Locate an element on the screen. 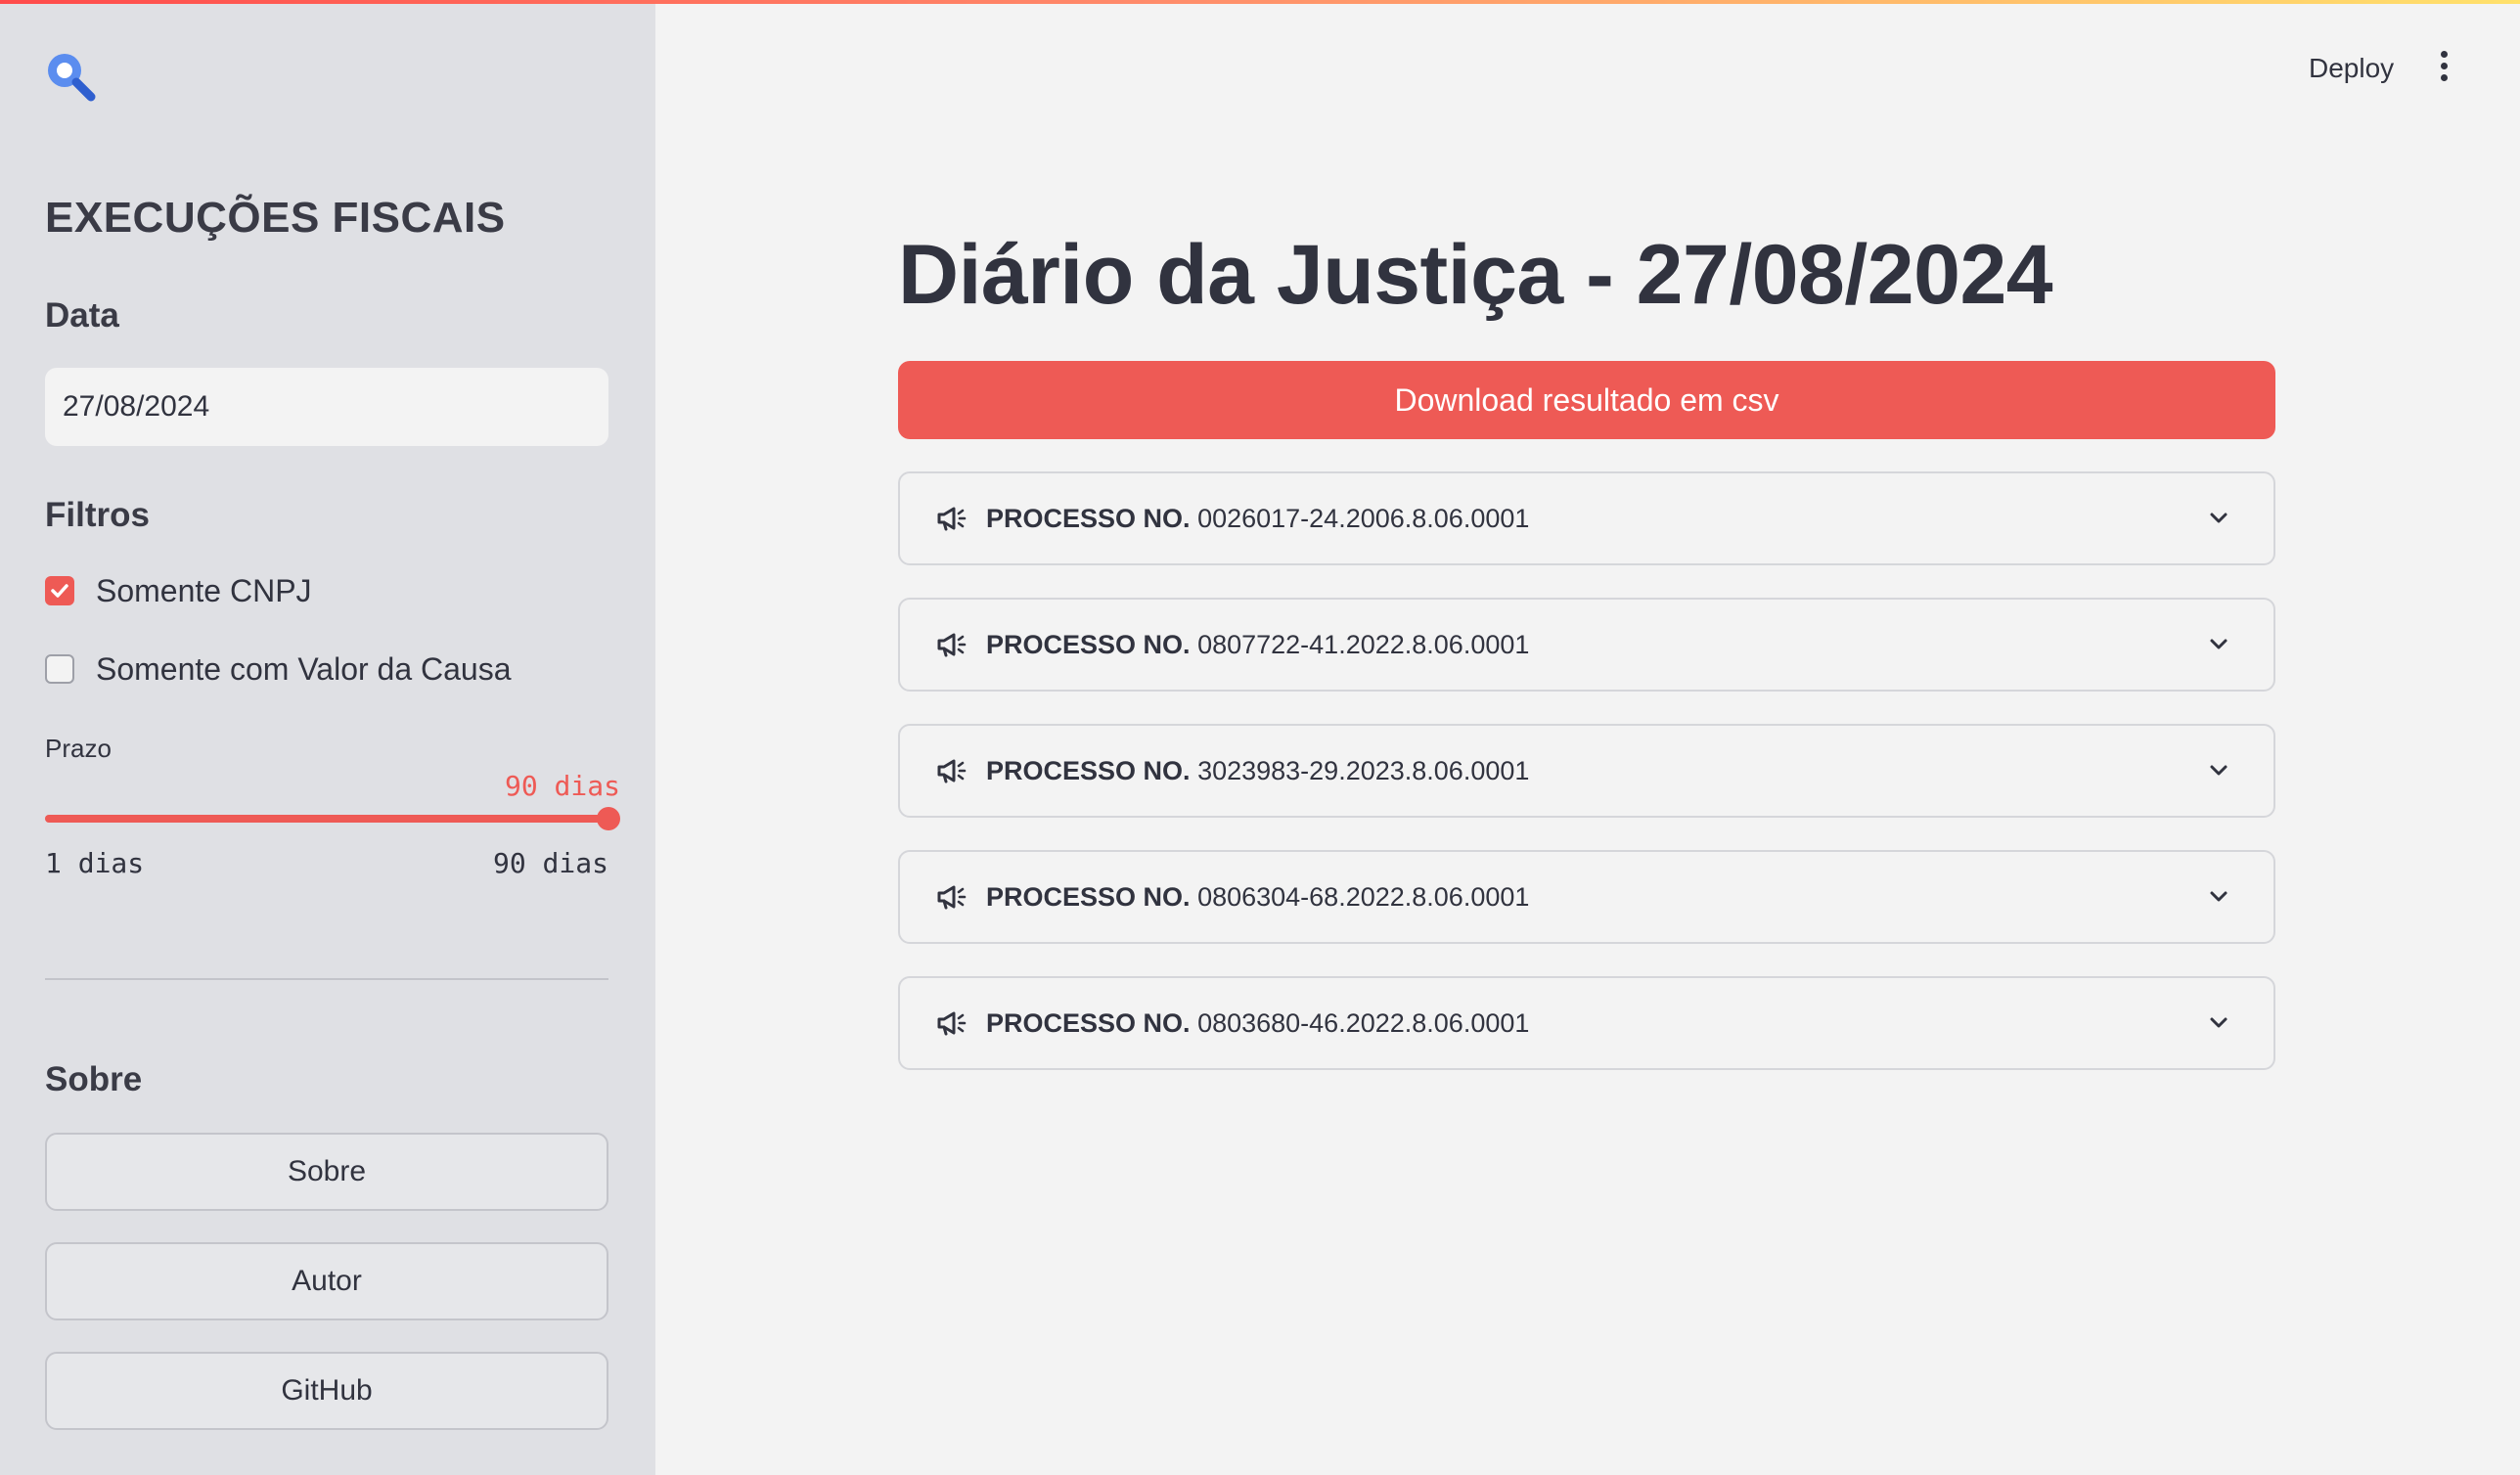 The width and height of the screenshot is (2520, 1475). github-button: GitHub is located at coordinates (326, 1391).